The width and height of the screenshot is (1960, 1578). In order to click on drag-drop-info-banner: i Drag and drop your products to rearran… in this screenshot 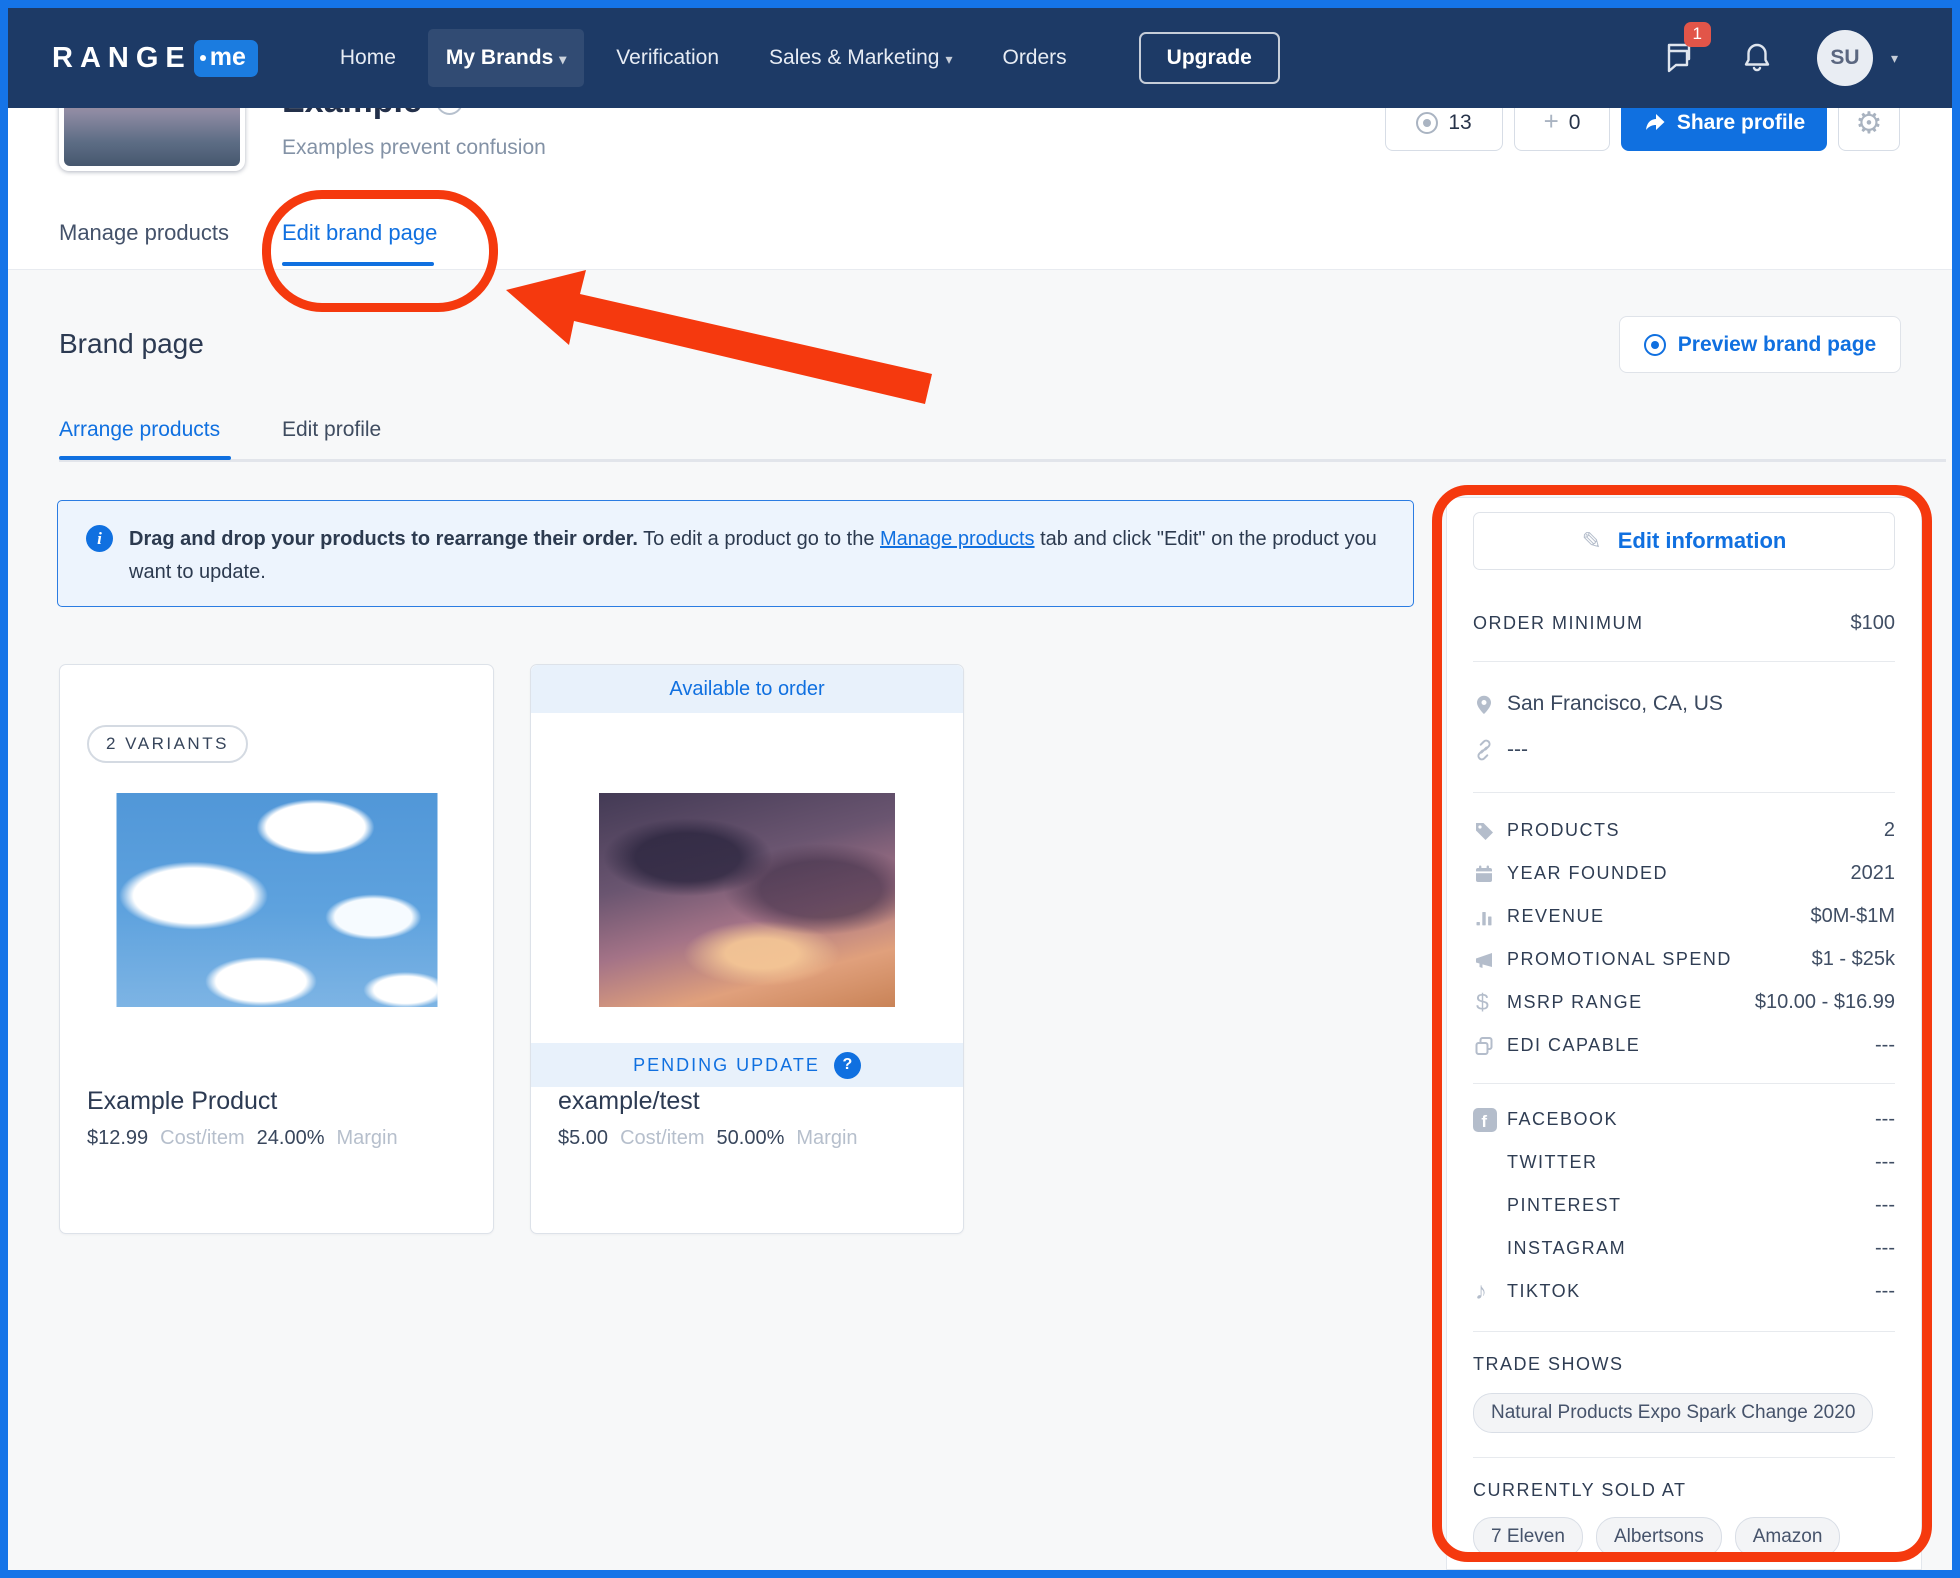, I will do `click(735, 553)`.